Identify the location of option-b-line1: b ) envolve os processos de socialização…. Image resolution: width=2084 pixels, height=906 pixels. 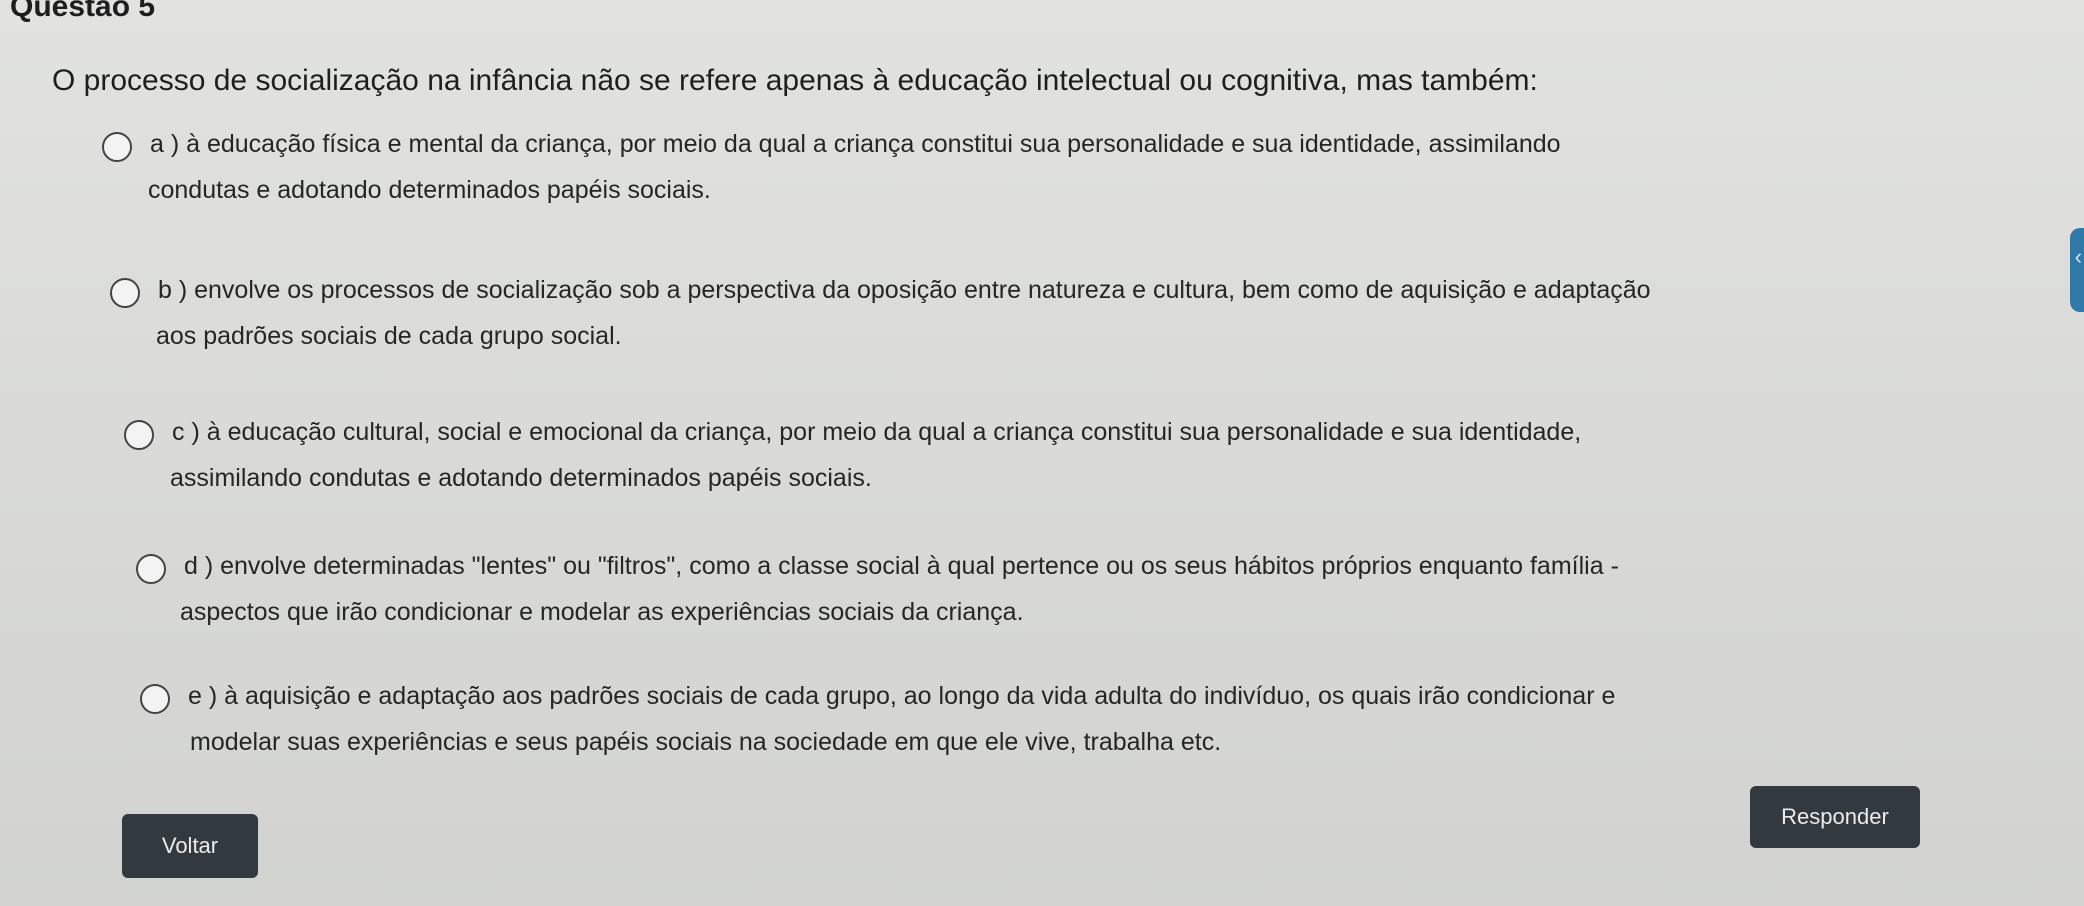
(904, 290).